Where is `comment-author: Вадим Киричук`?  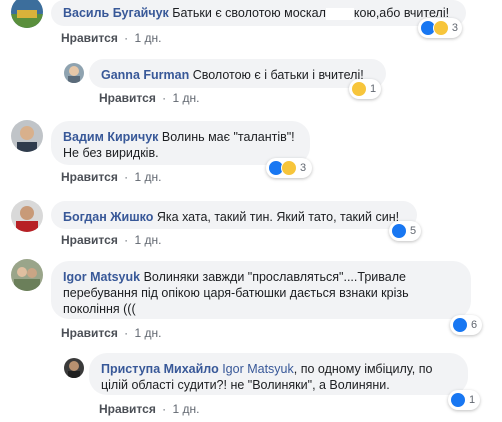
comment-author: Вадим Киричук is located at coordinates (110, 137).